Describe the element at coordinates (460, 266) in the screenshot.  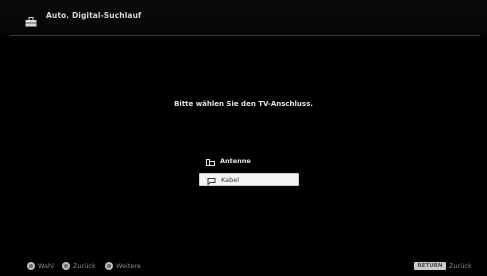
I see `return-label: Zurück` at that location.